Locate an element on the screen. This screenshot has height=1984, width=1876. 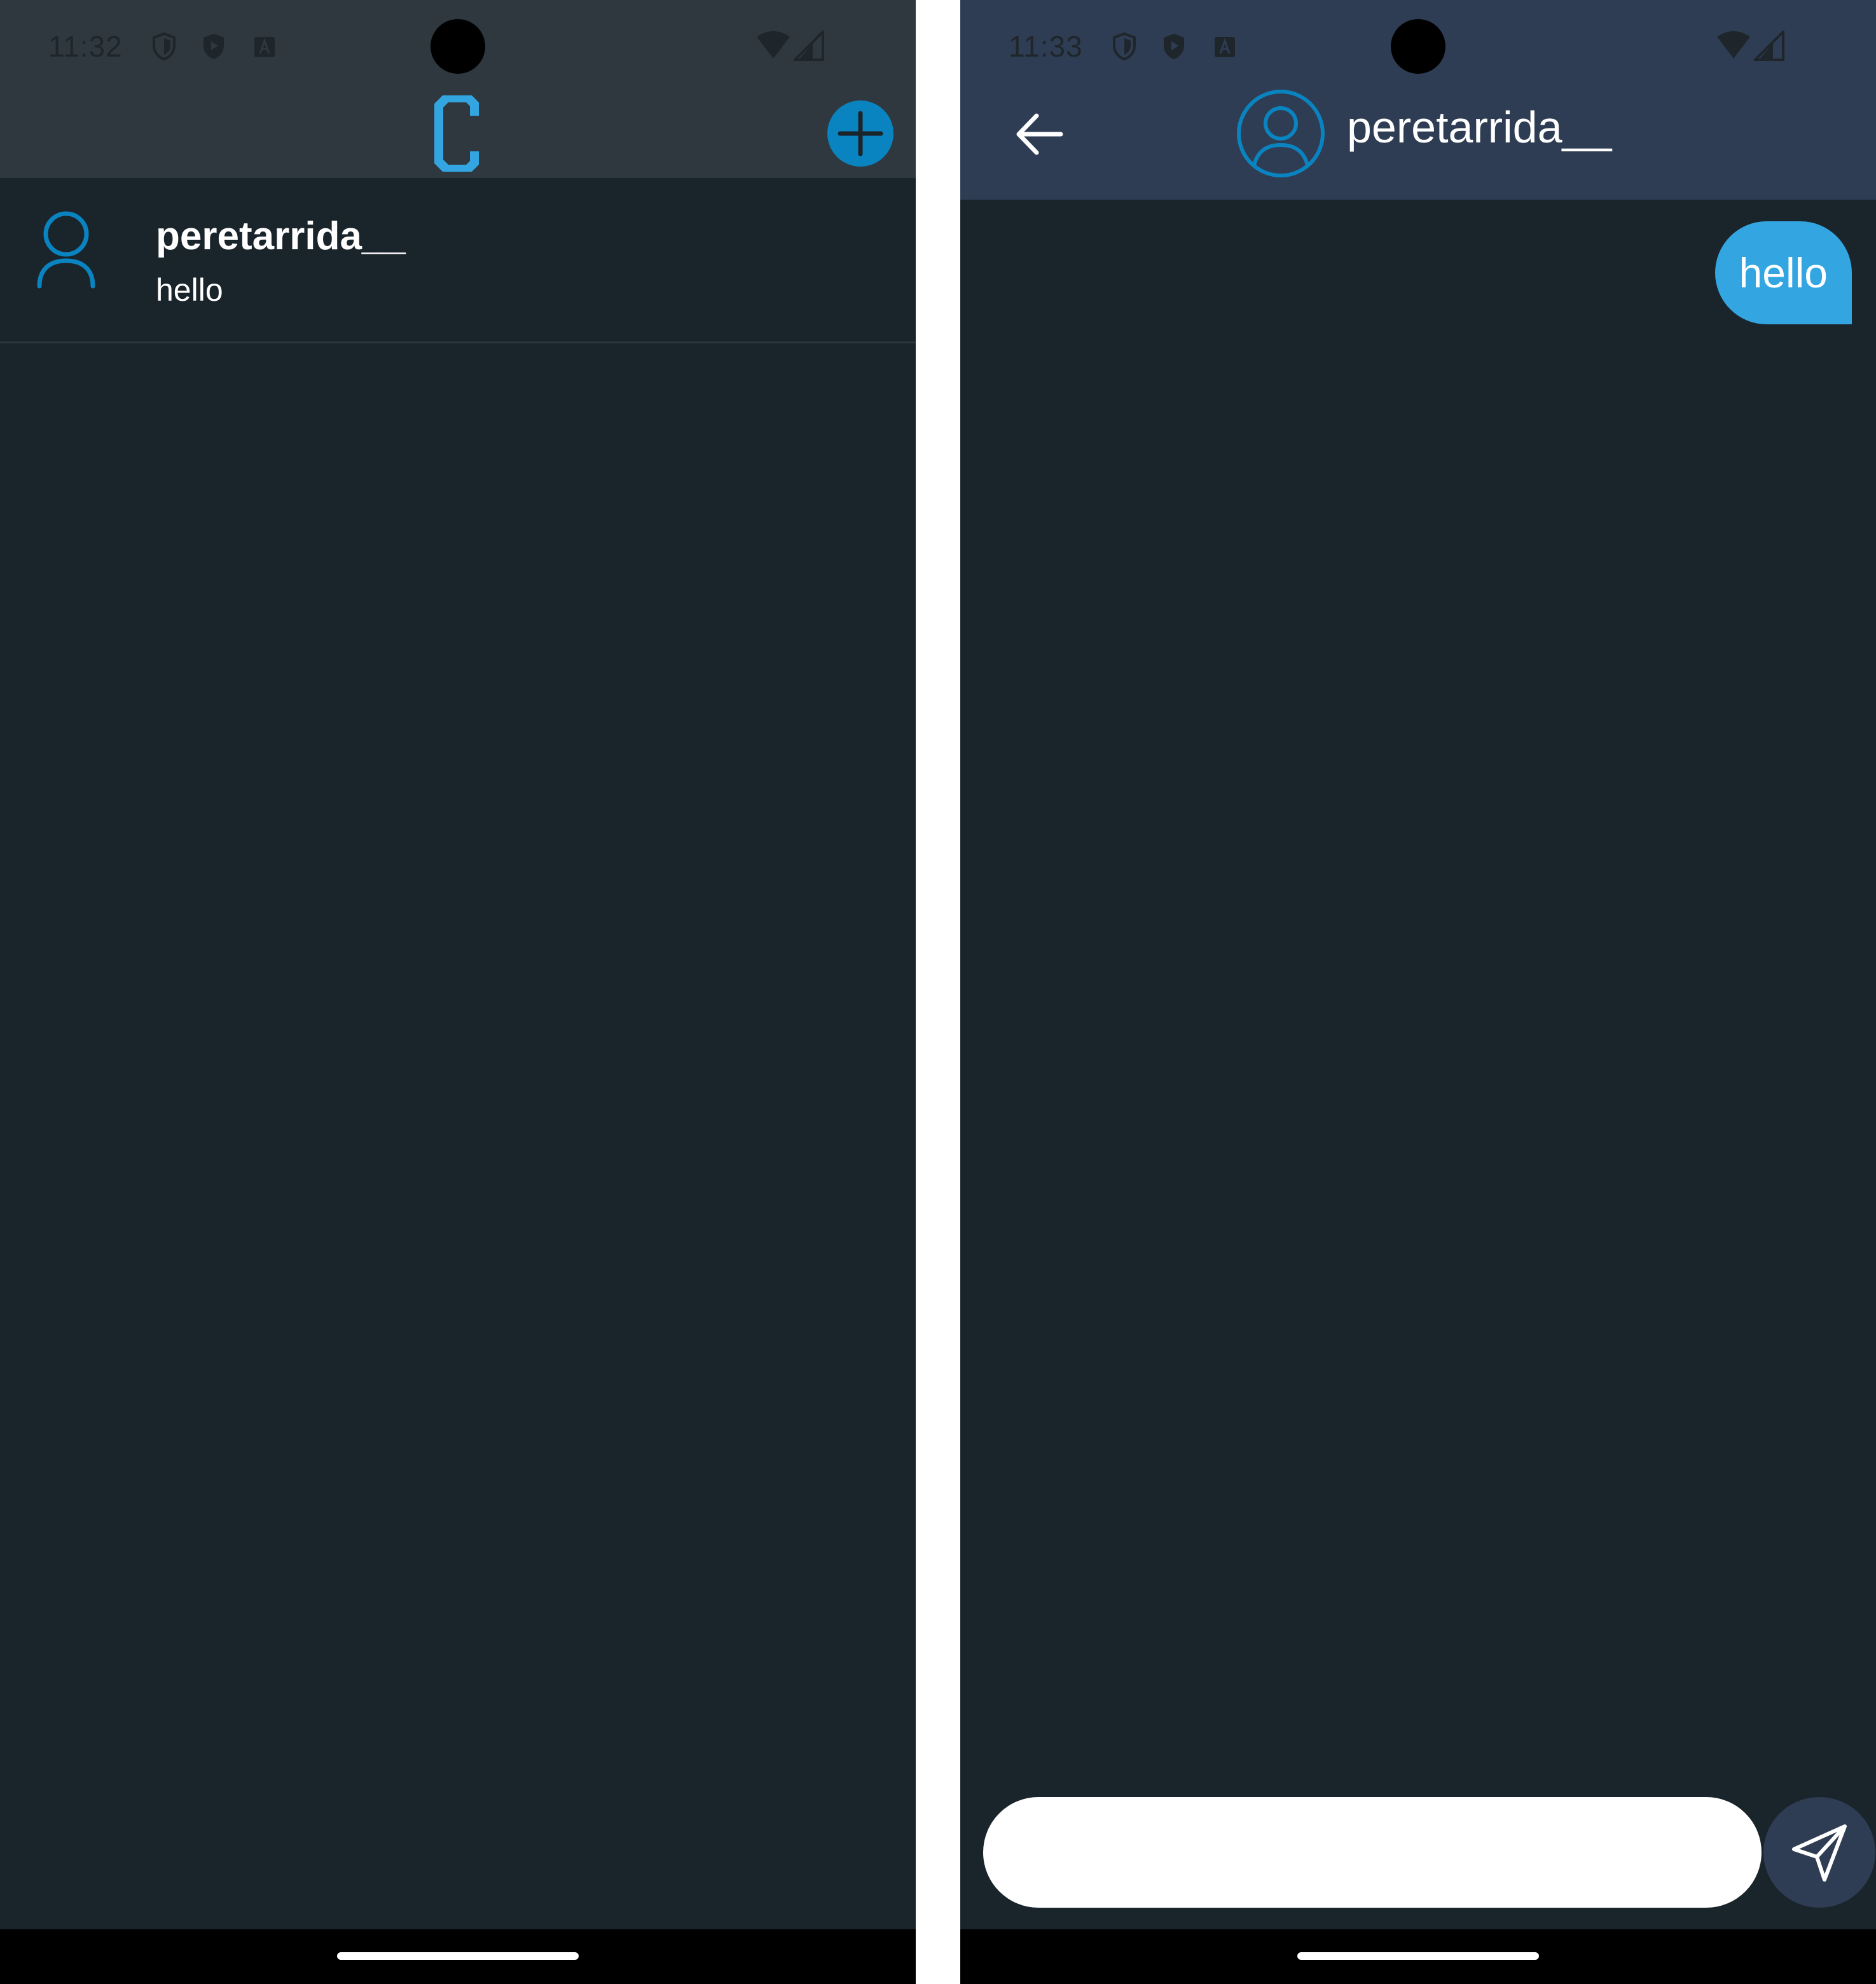
status-bar: 11:33 is located at coordinates (1418, 44).